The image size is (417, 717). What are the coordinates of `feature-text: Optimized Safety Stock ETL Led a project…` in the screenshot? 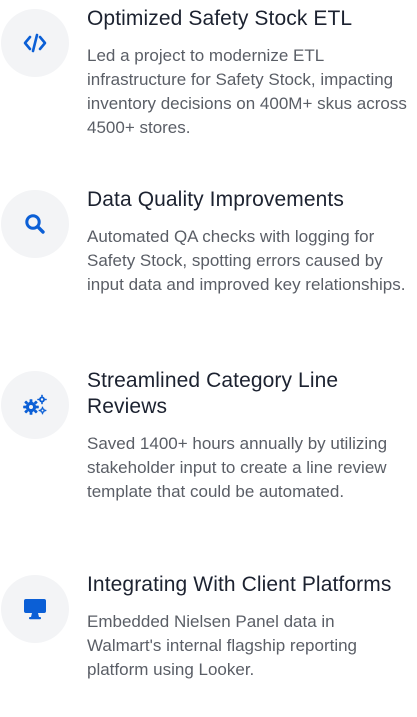 It's located at (247, 73).